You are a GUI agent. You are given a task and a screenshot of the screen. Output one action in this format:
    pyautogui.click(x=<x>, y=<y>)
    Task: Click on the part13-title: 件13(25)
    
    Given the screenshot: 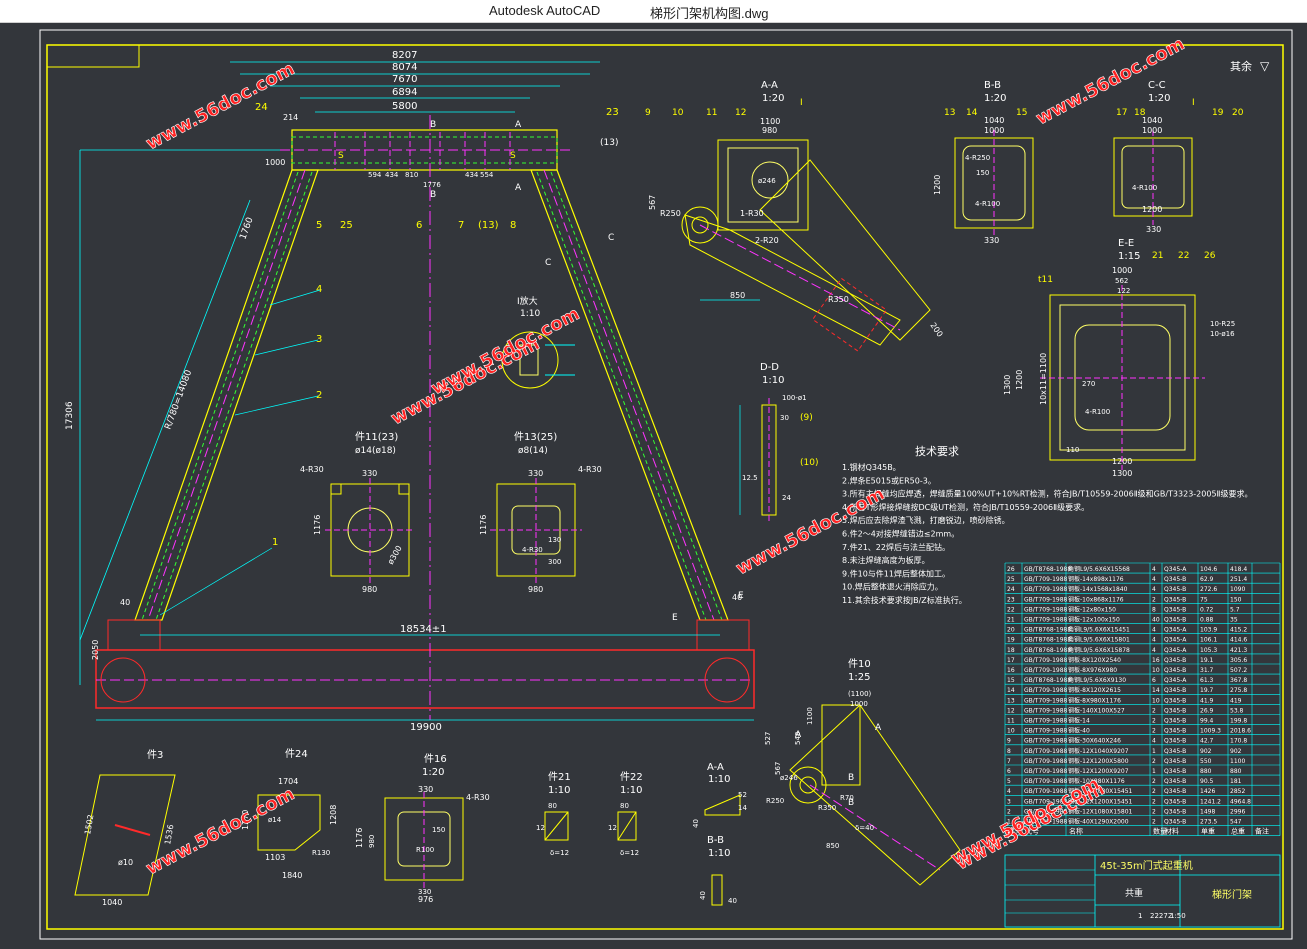 What is the action you would take?
    pyautogui.click(x=535, y=437)
    